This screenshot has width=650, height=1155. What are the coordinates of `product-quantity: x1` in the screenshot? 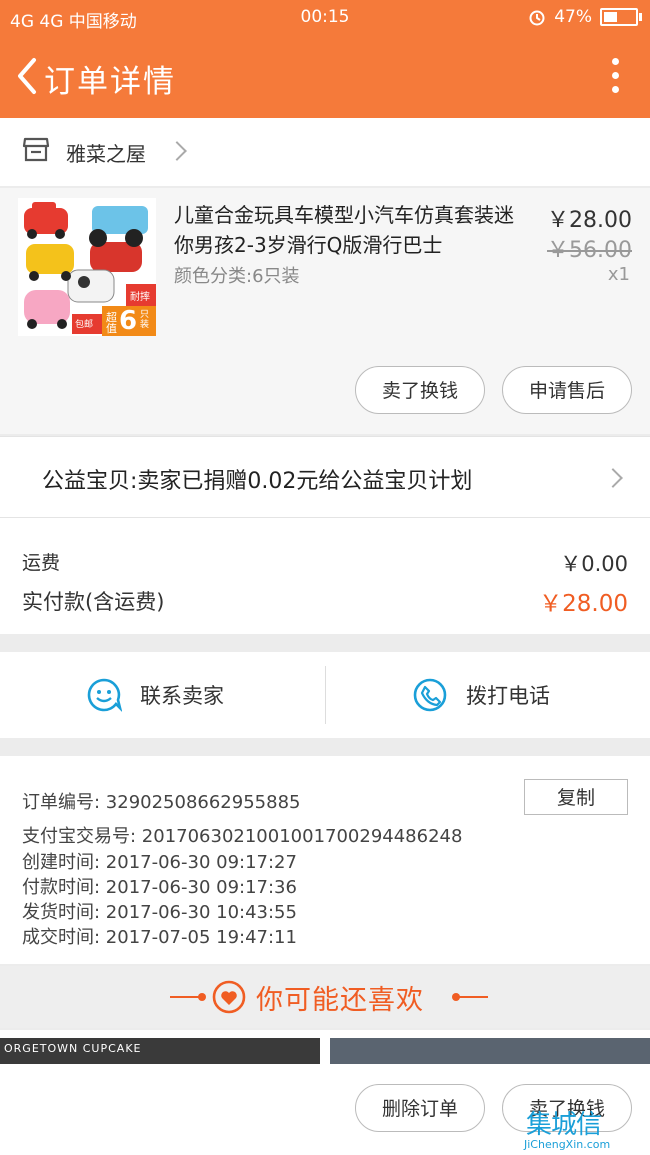 It's located at (618, 274).